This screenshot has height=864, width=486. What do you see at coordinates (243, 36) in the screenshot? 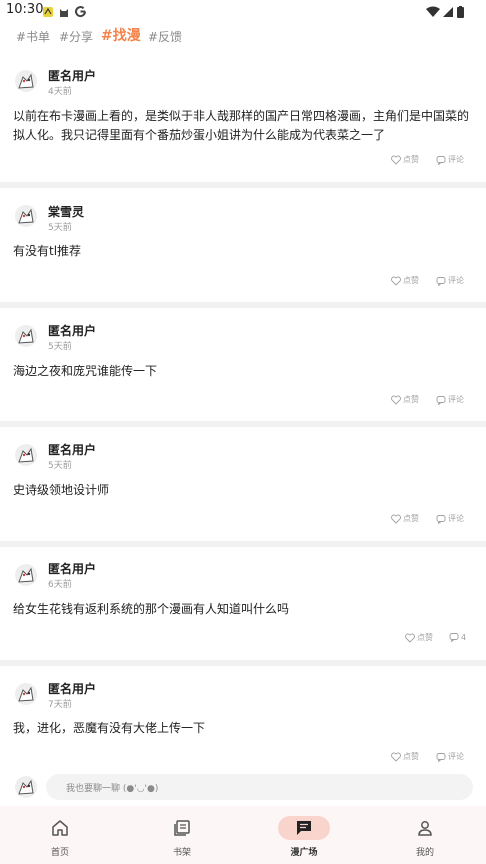
I see `category-tabs: #书单 #分享 #找漫 #反馈` at bounding box center [243, 36].